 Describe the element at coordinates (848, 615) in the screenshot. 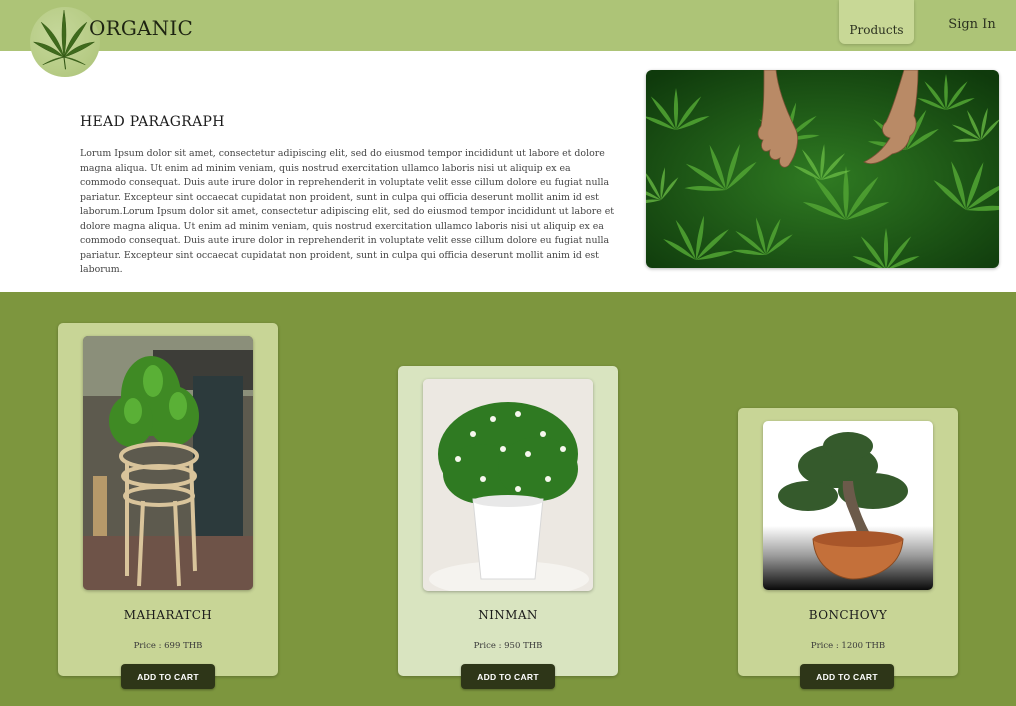

I see `product-name: BONCHOVY` at that location.